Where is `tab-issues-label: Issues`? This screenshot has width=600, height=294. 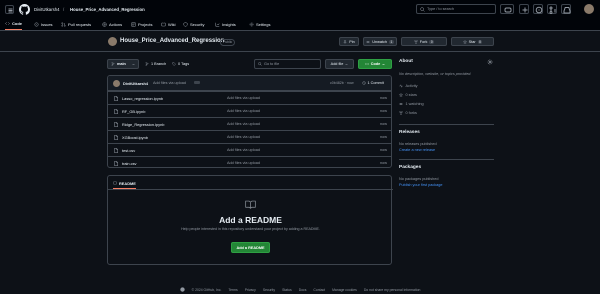 tab-issues-label: Issues is located at coordinates (47, 24).